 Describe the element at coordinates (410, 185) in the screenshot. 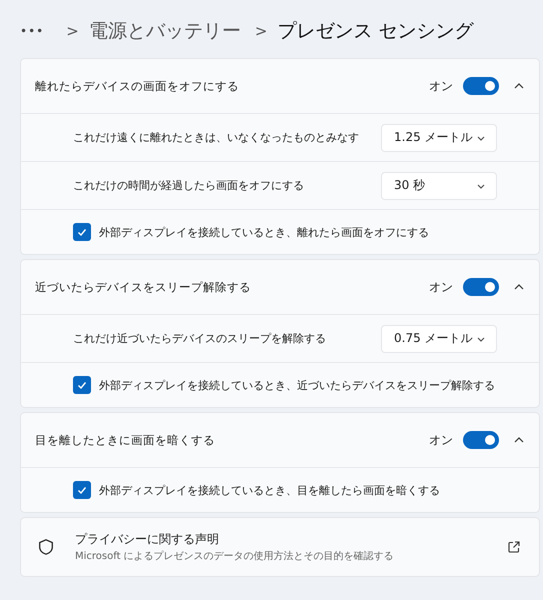

I see `dropdown-value: 30 秒` at that location.